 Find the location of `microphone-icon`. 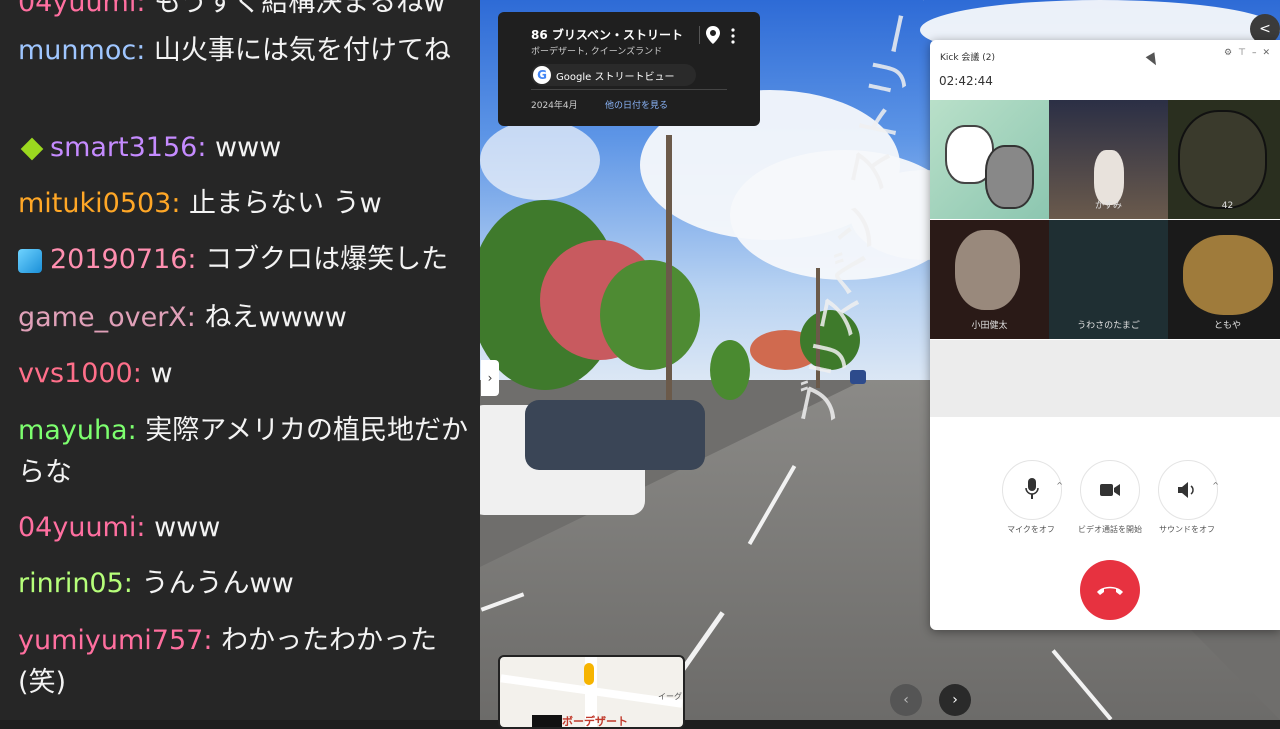

microphone-icon is located at coordinates (1032, 488).